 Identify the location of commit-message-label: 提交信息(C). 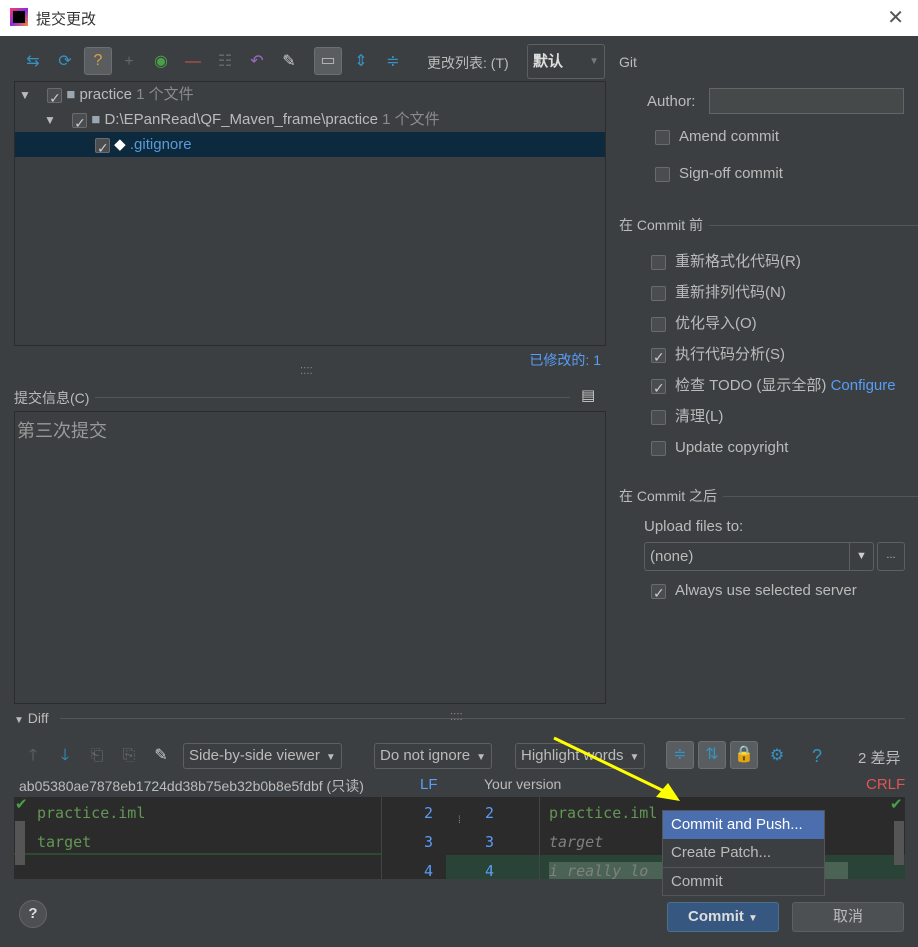
(52, 398).